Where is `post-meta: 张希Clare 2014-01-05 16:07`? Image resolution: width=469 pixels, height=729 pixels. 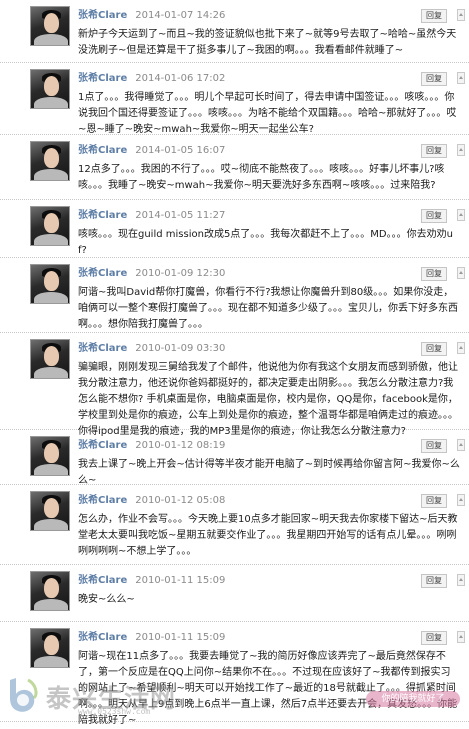
post-meta: 张希Clare 2014-01-05 16:07 is located at coordinates (151, 151).